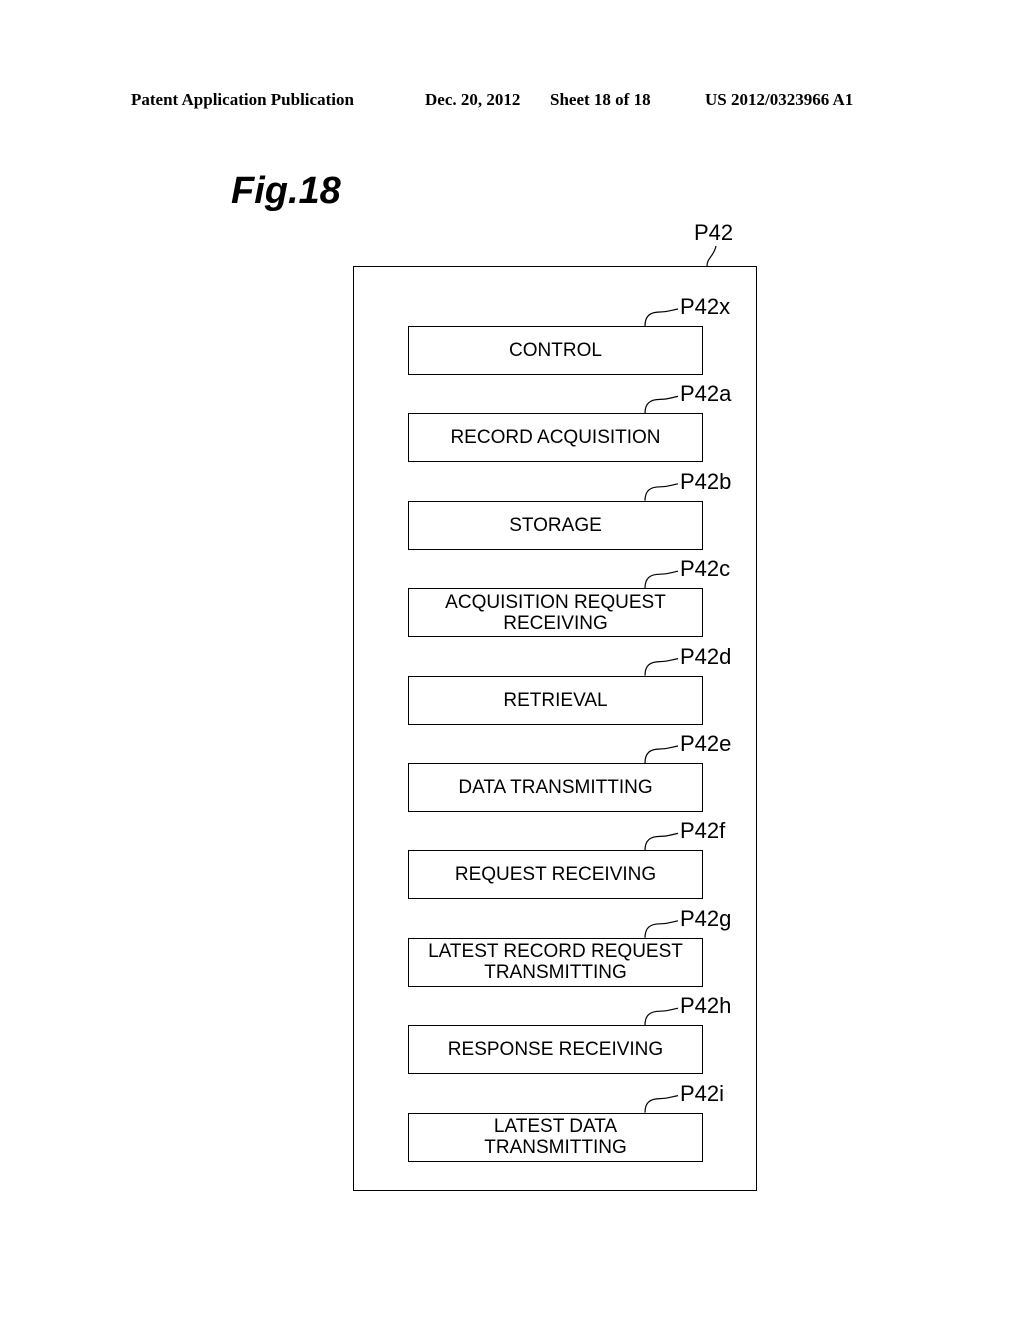 This screenshot has width=1024, height=1320. I want to click on module-box: REQUEST RECEIVING, so click(555, 875).